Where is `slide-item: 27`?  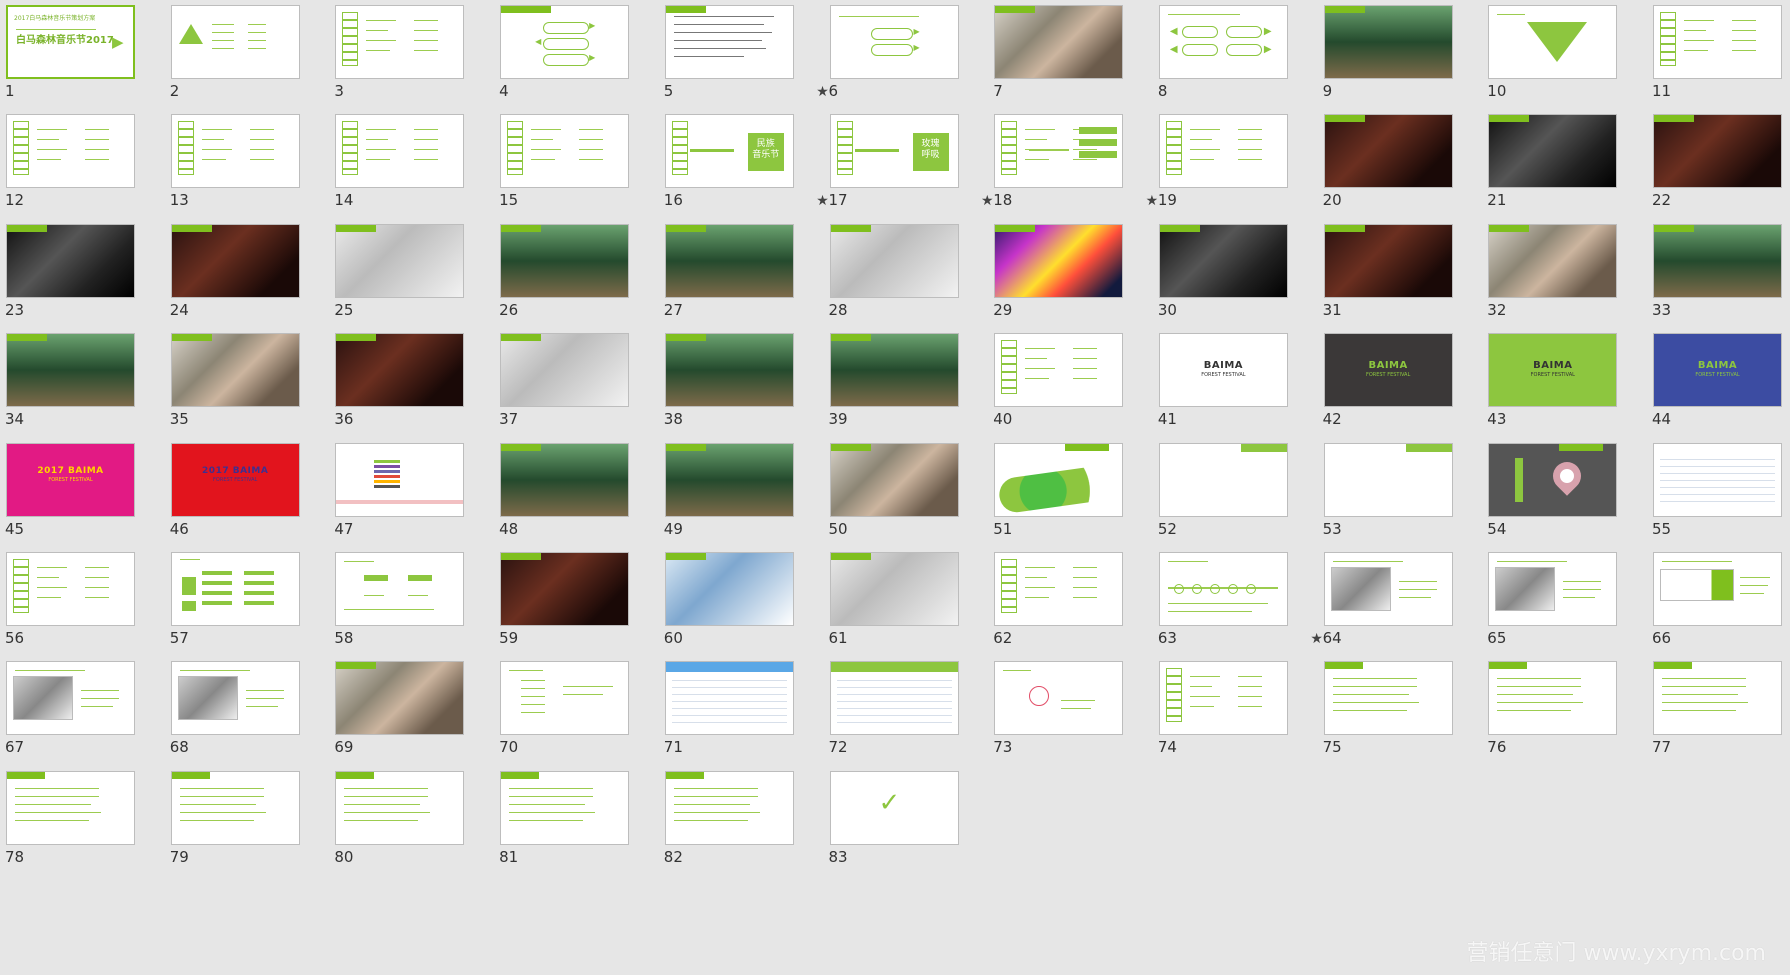
slide-item: 27 is located at coordinates (746, 278).